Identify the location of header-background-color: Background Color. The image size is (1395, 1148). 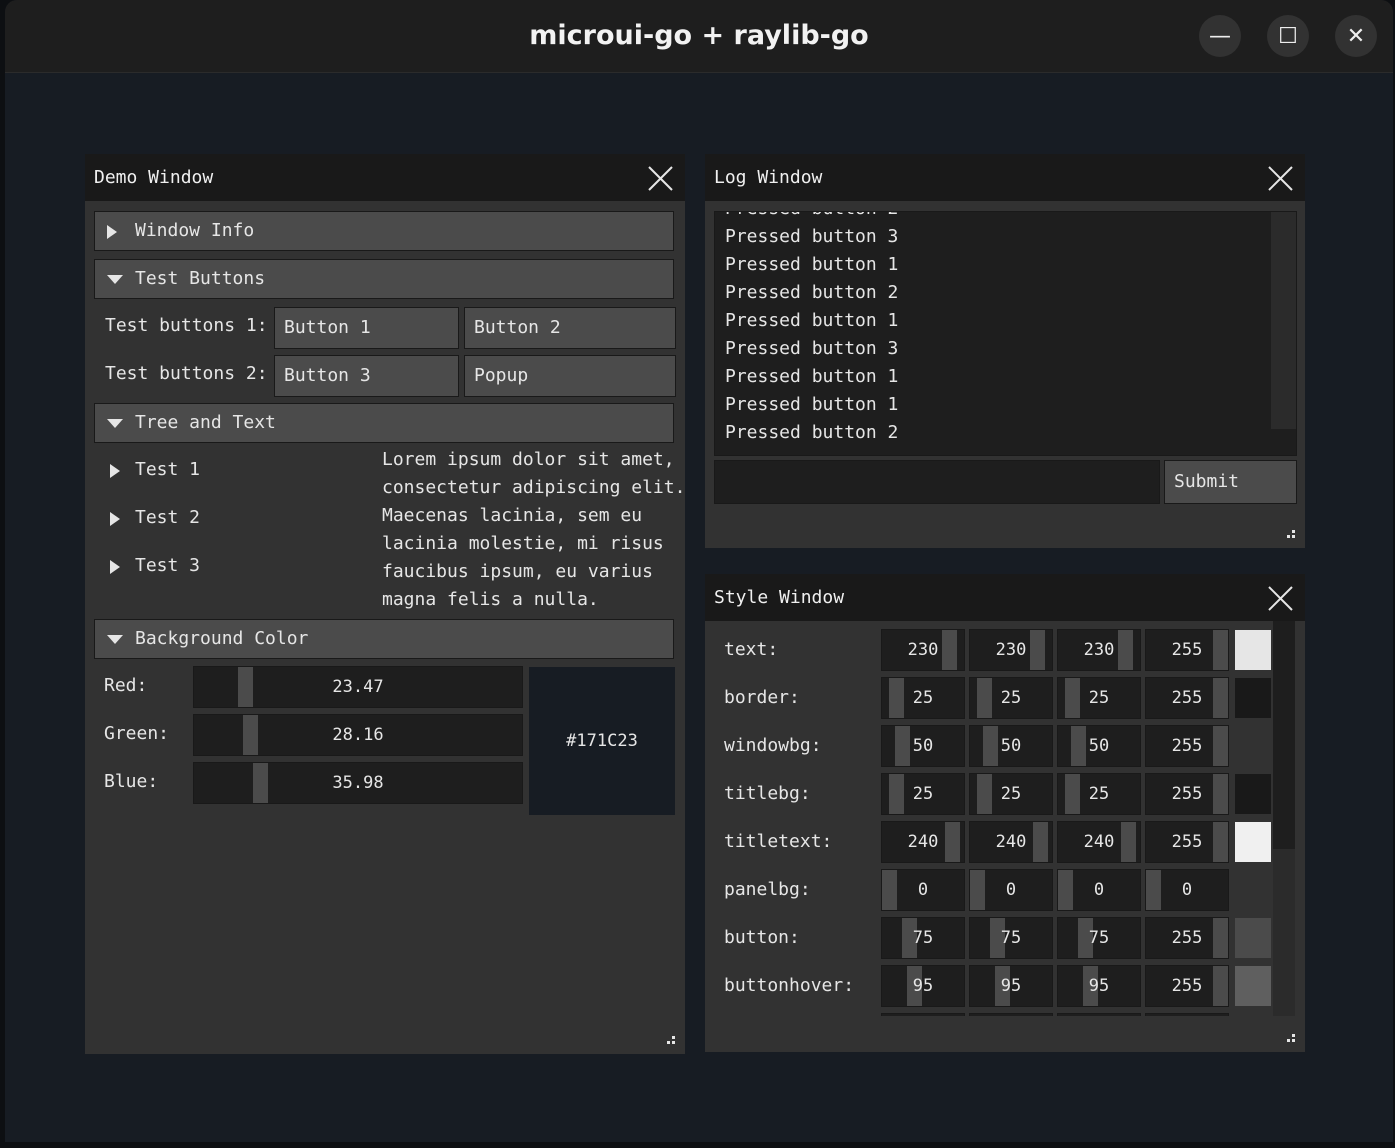
(384, 639).